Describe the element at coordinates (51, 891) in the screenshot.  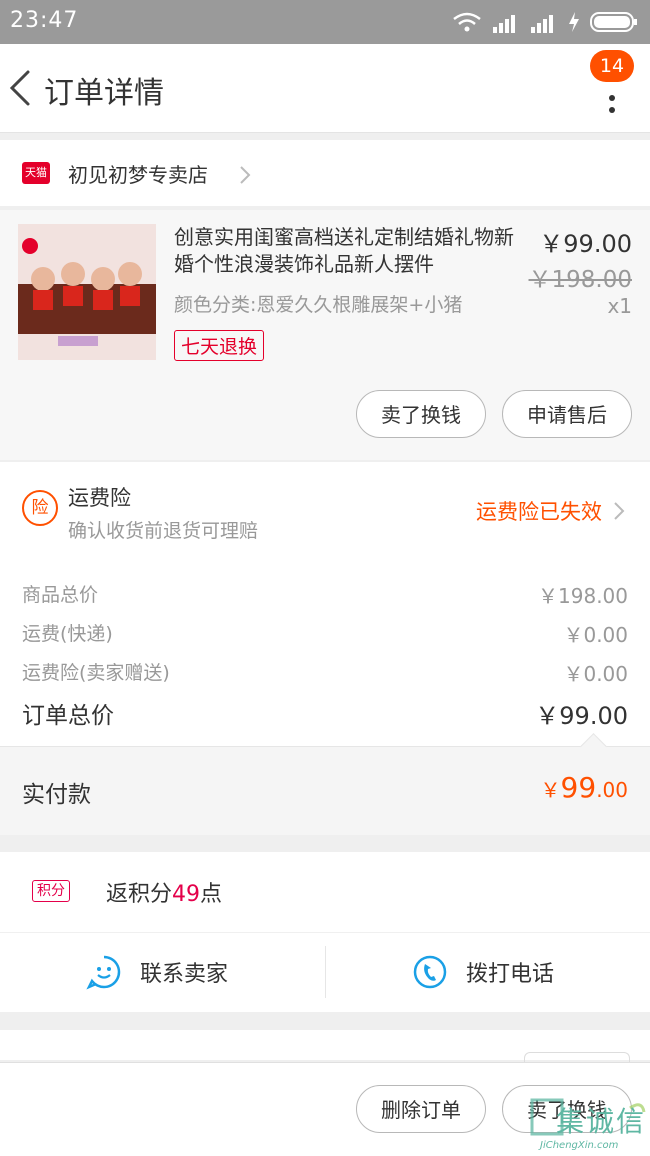
I see `points-tag: 积分` at that location.